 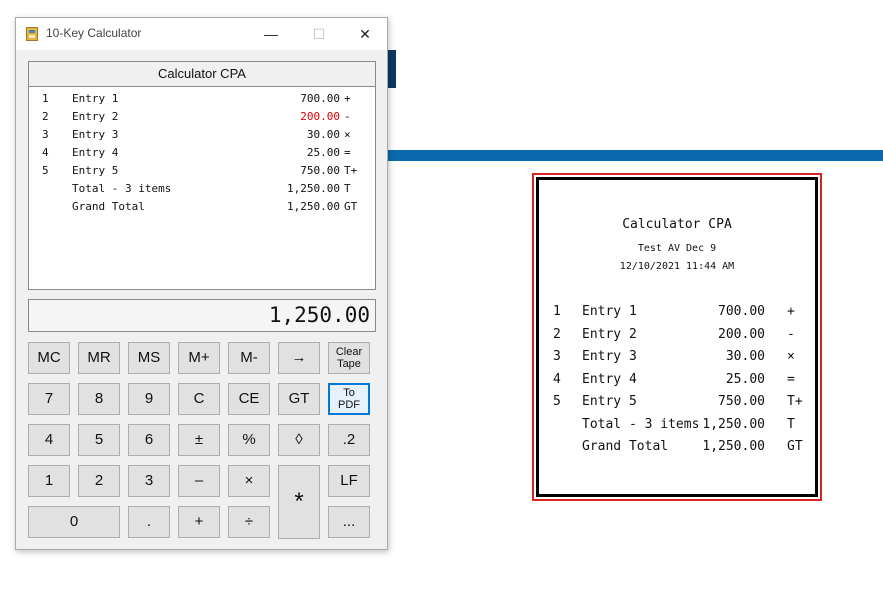 What do you see at coordinates (349, 405) in the screenshot?
I see `to-pdf-label-line2: PDF` at bounding box center [349, 405].